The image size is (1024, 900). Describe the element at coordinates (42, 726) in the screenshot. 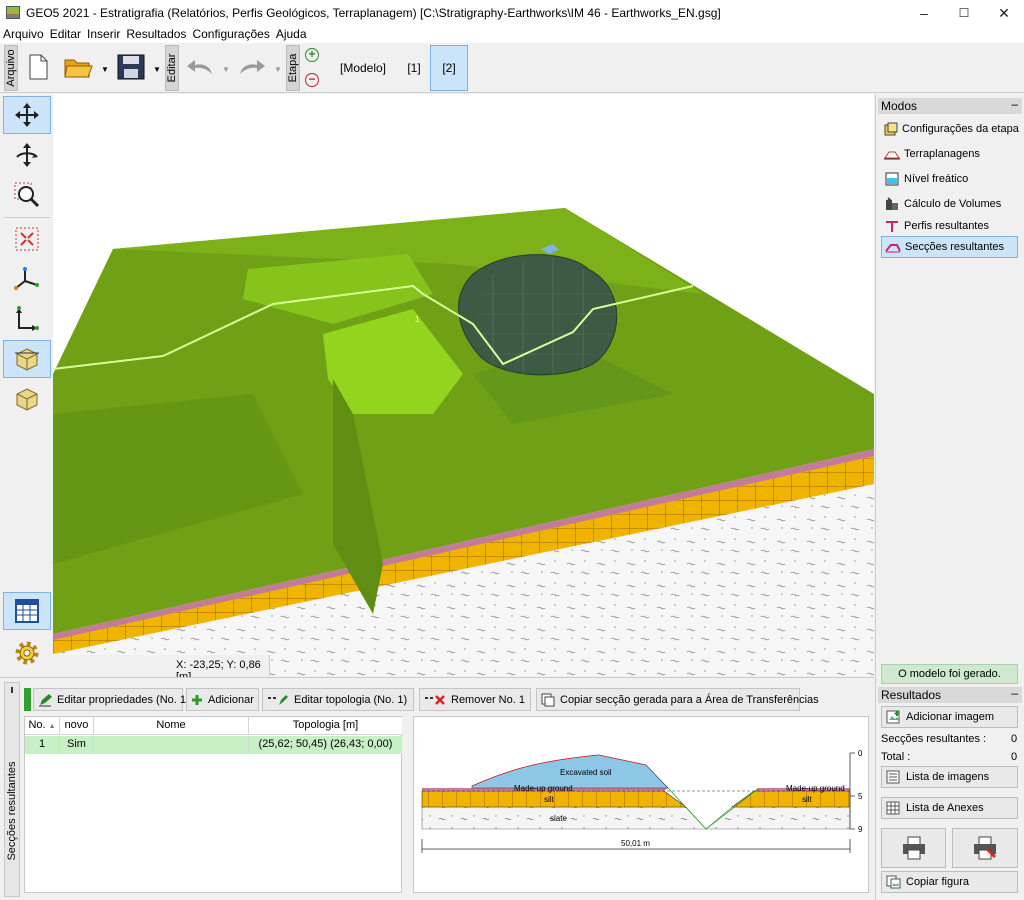

I see `col-no-header: No. ▲` at that location.